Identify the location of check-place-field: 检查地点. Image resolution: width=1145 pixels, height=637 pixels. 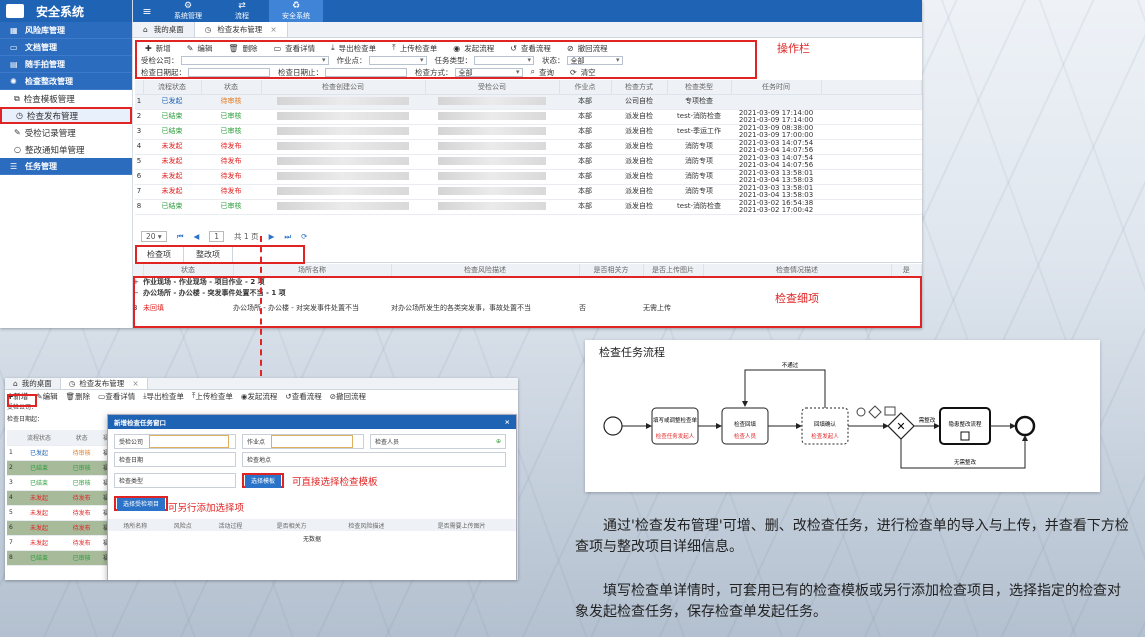
(374, 459).